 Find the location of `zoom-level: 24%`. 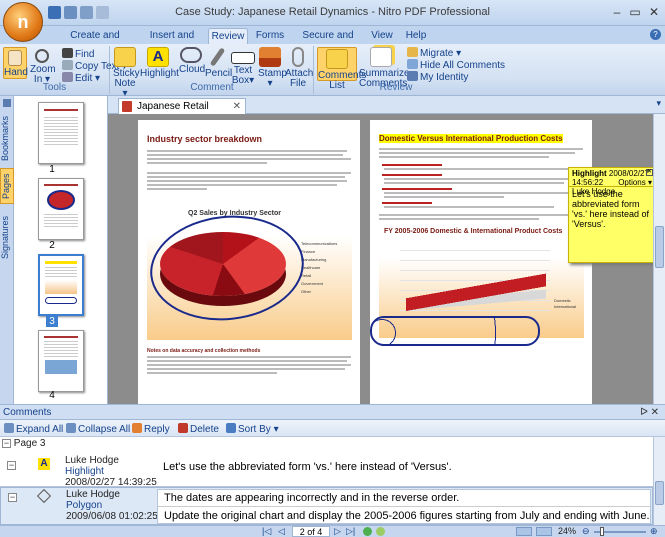

zoom-level: 24% is located at coordinates (567, 531).